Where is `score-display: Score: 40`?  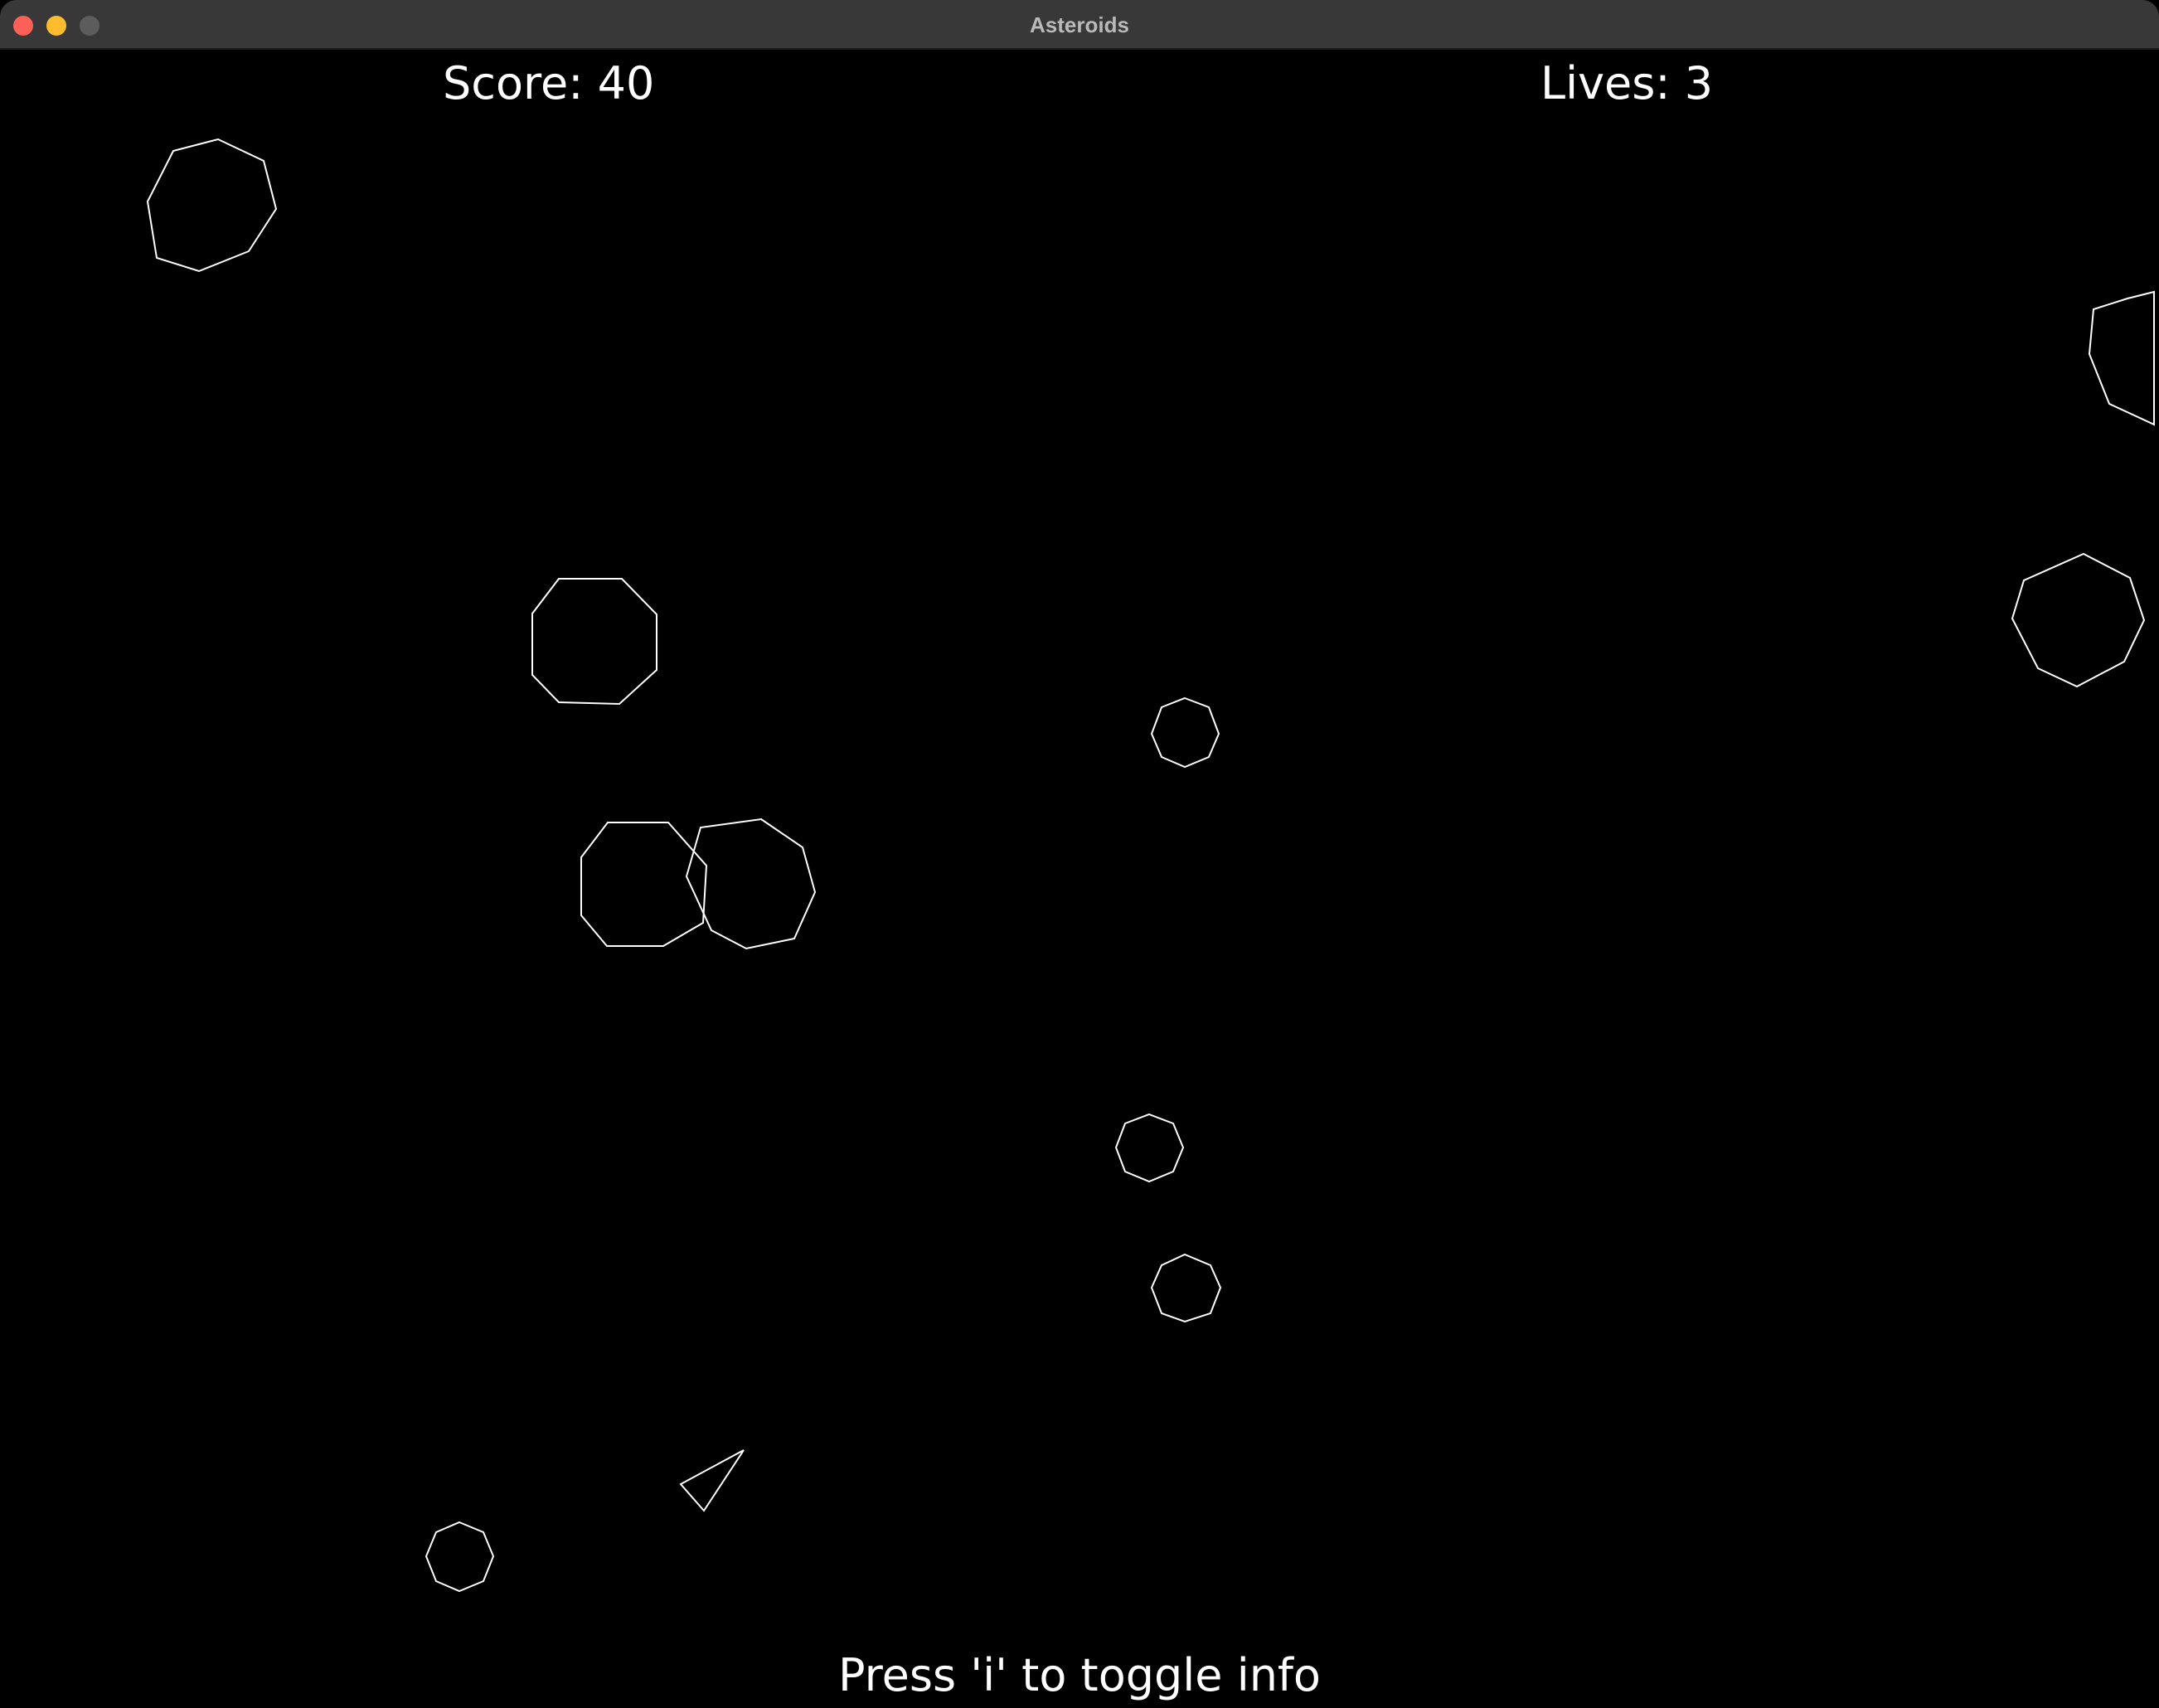 score-display: Score: 40 is located at coordinates (549, 83).